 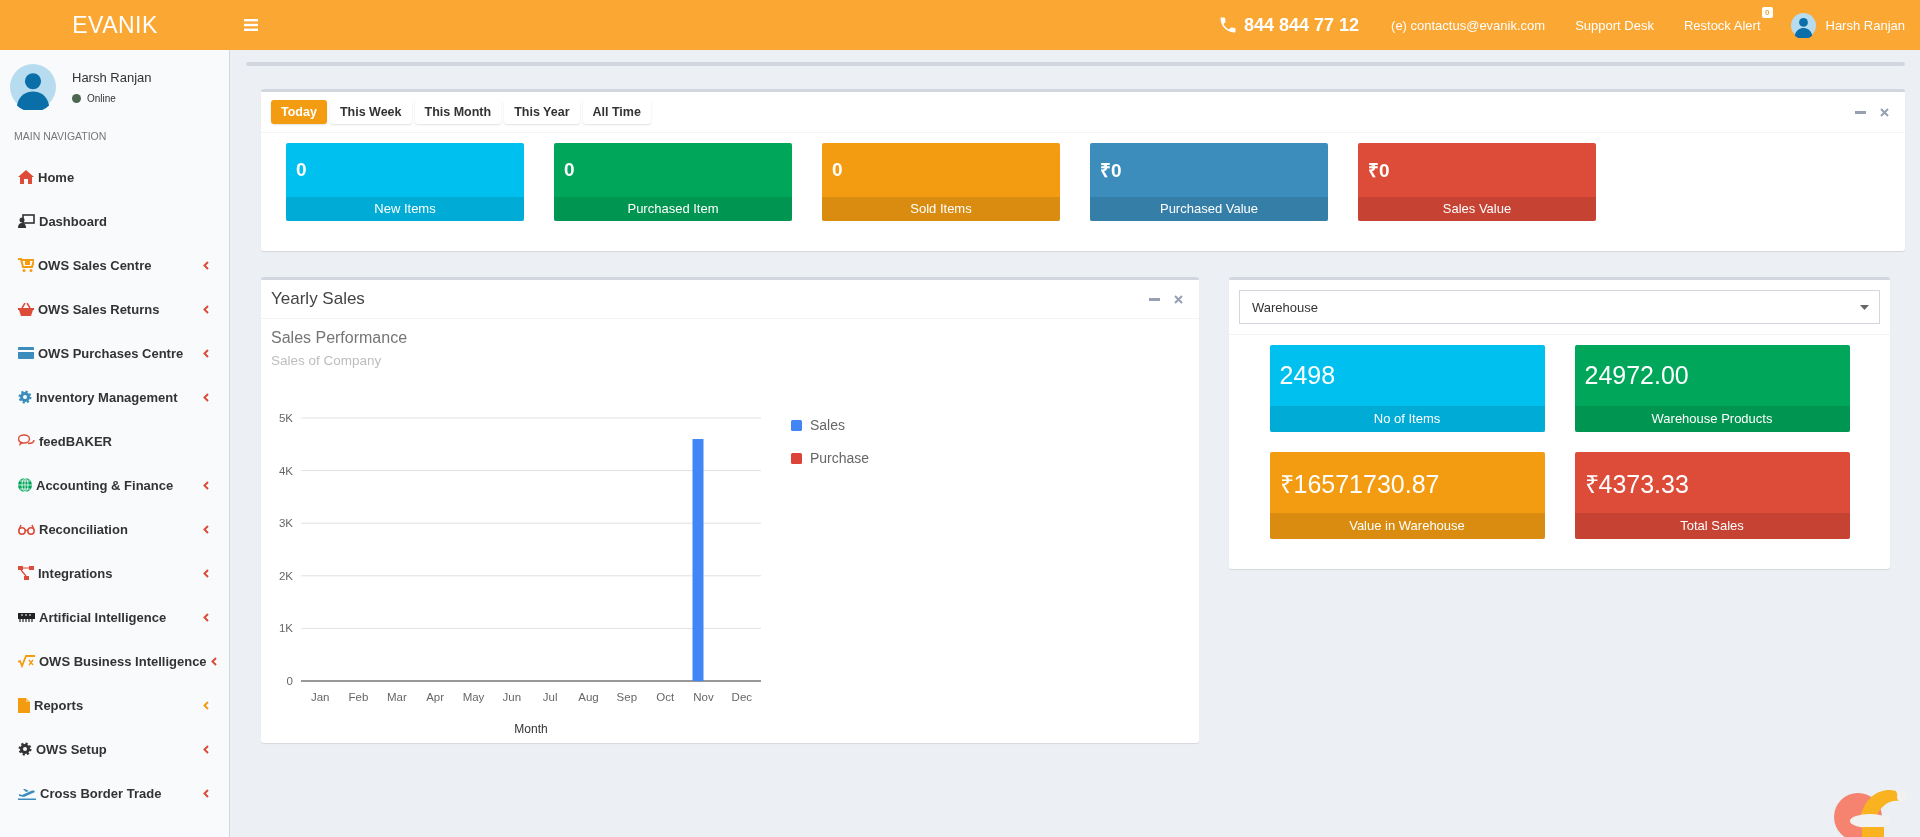 What do you see at coordinates (114, 617) in the screenshot?
I see `nav-item: Artificial Intelligence` at bounding box center [114, 617].